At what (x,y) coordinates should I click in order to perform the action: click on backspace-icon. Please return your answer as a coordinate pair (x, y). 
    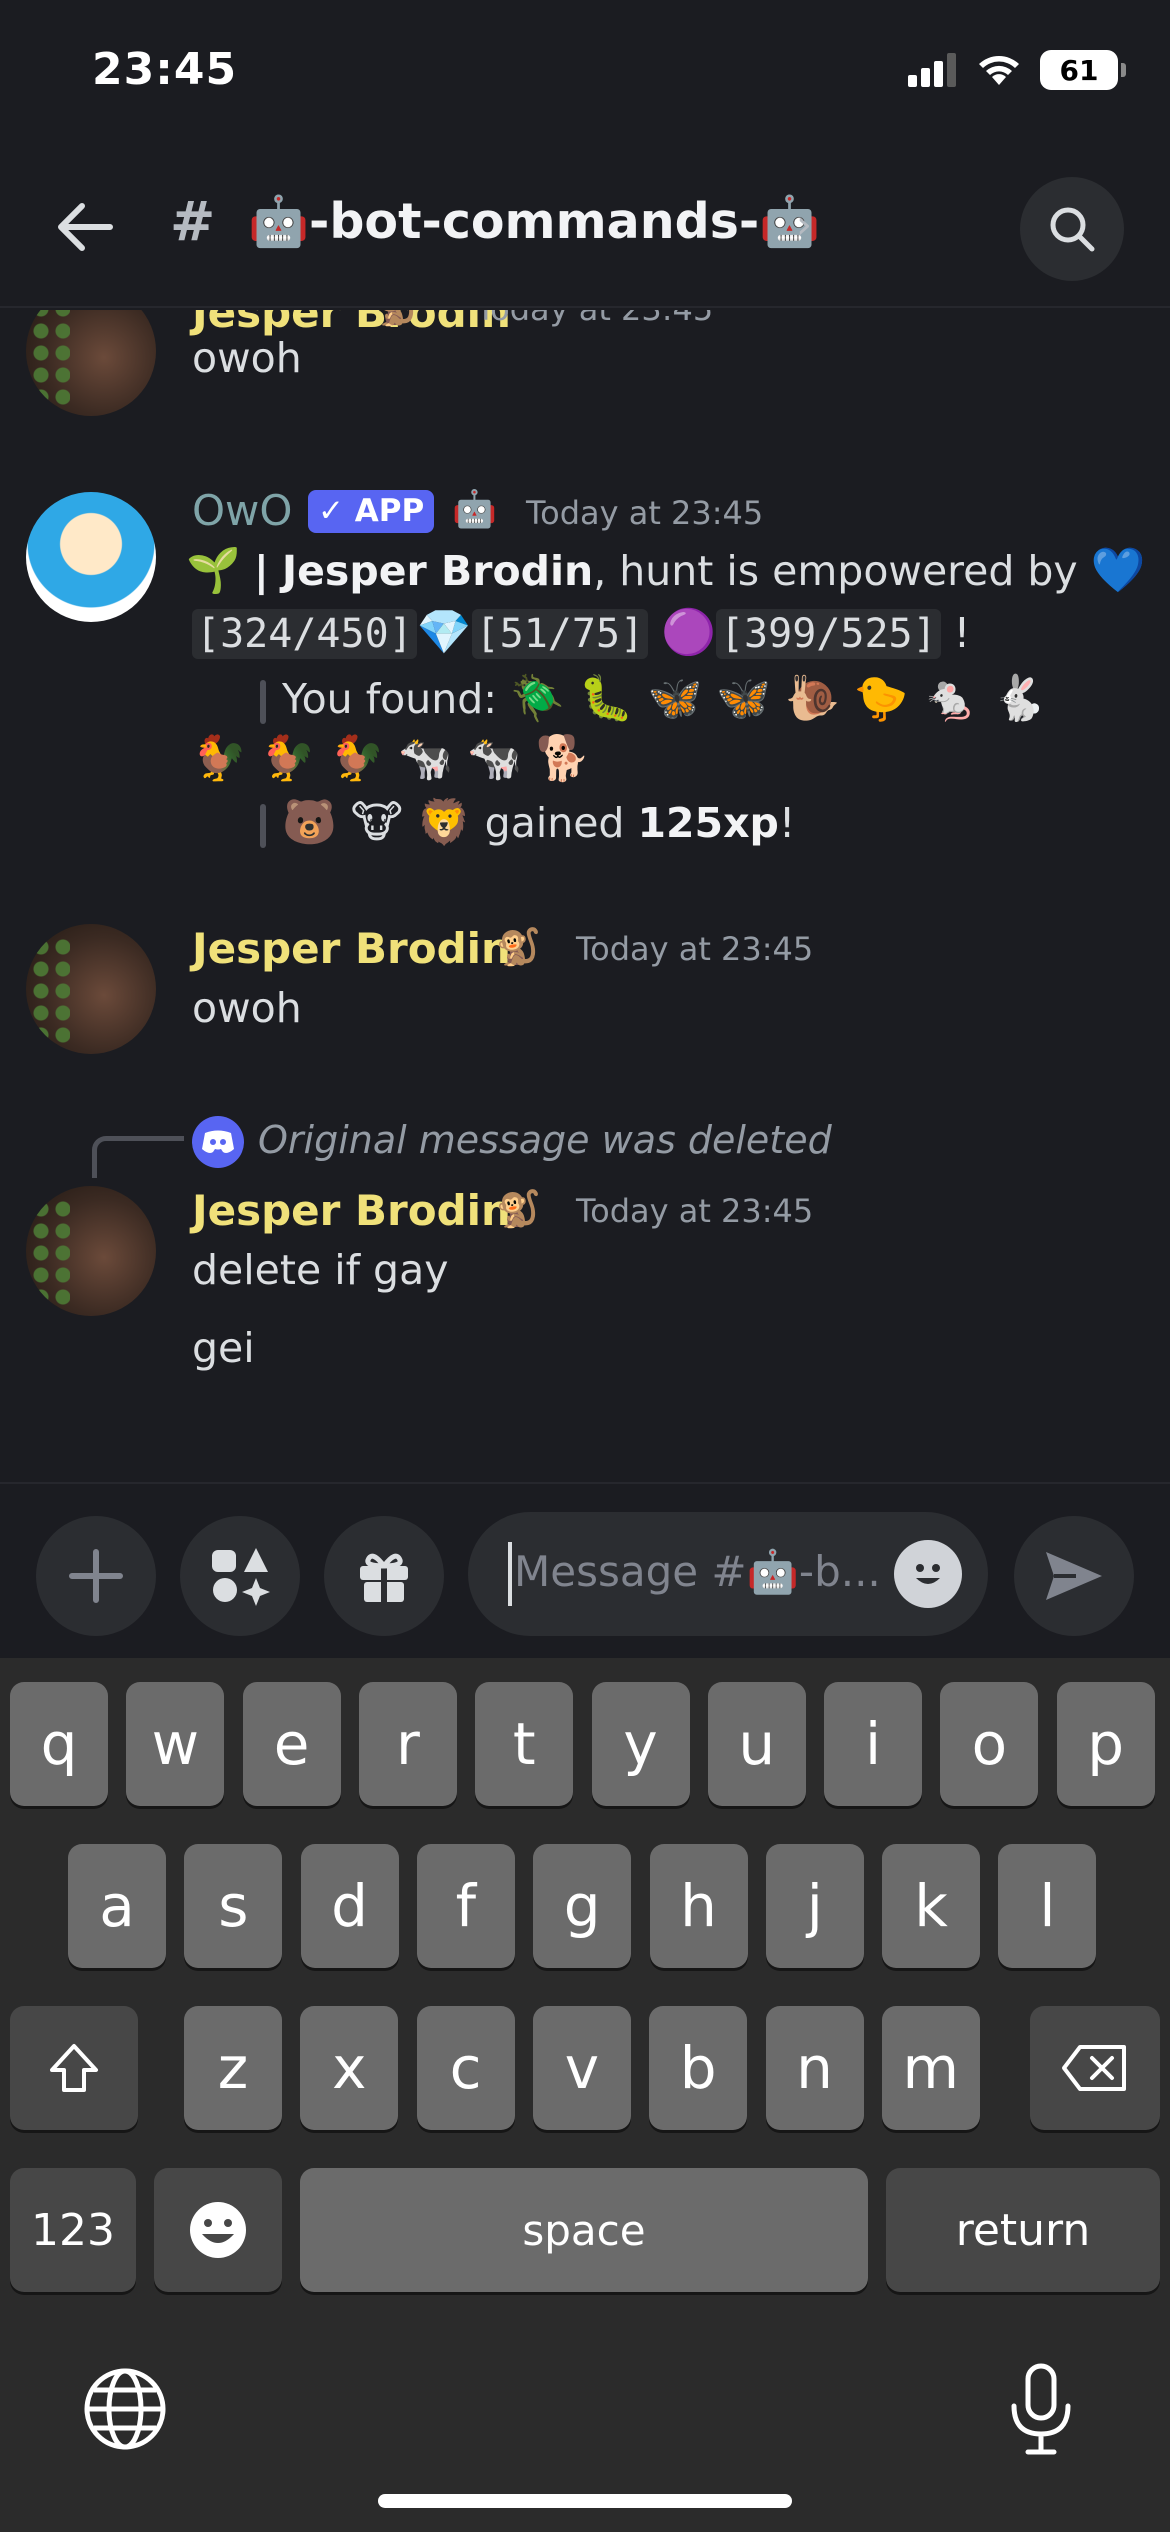
    Looking at the image, I should click on (1094, 2068).